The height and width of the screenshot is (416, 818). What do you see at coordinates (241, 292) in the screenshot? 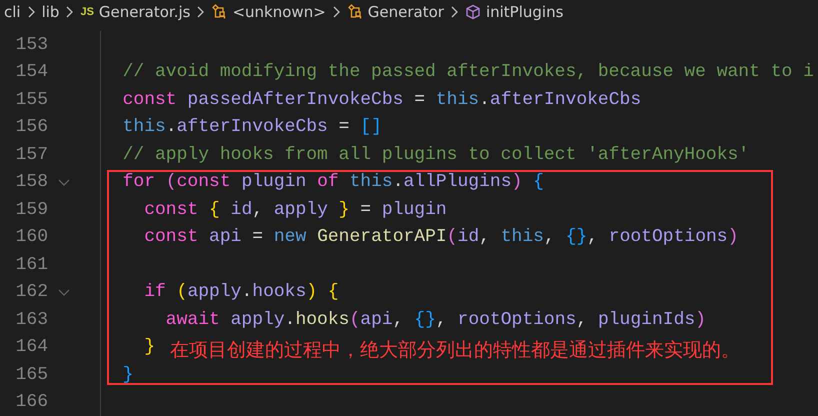
I see `code-line: if (apply.hooks) {` at bounding box center [241, 292].